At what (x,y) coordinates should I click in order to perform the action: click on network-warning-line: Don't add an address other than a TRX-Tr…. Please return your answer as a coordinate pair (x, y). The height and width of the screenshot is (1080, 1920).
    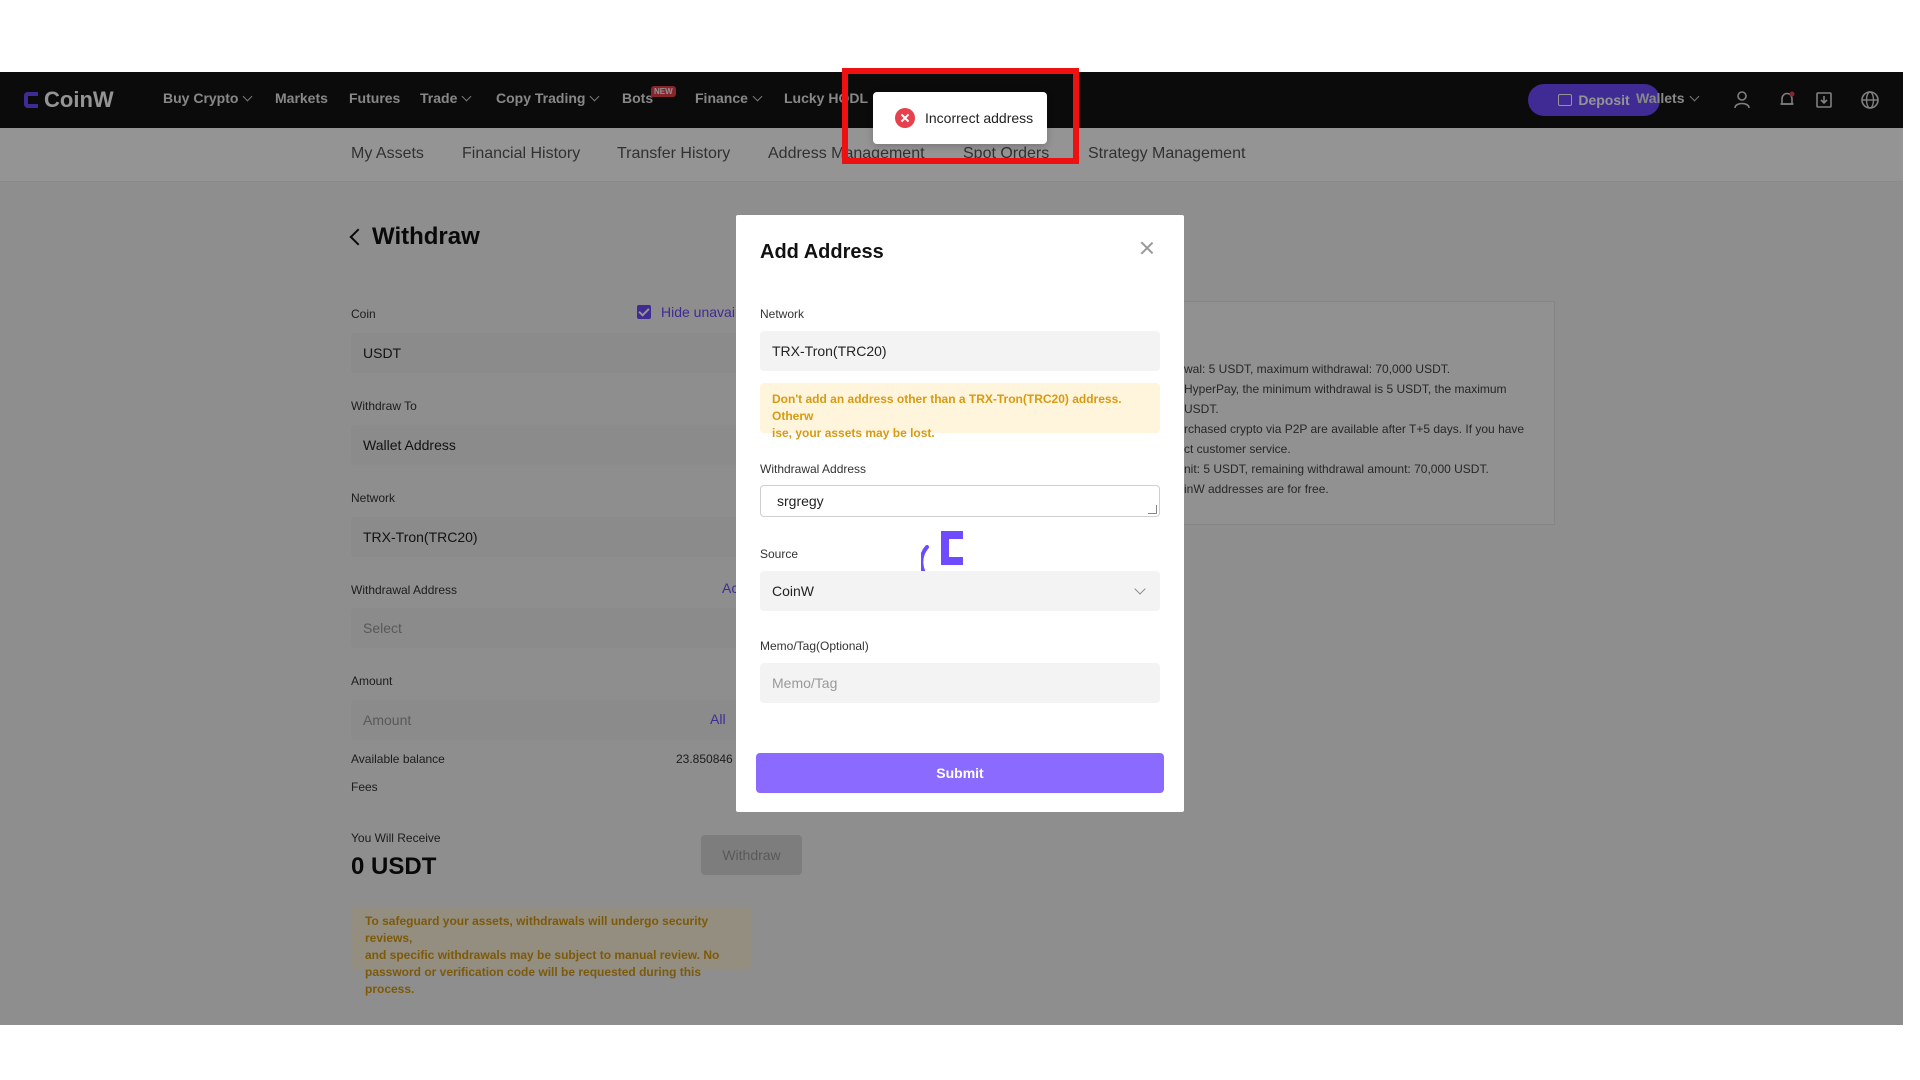
    Looking at the image, I should click on (947, 407).